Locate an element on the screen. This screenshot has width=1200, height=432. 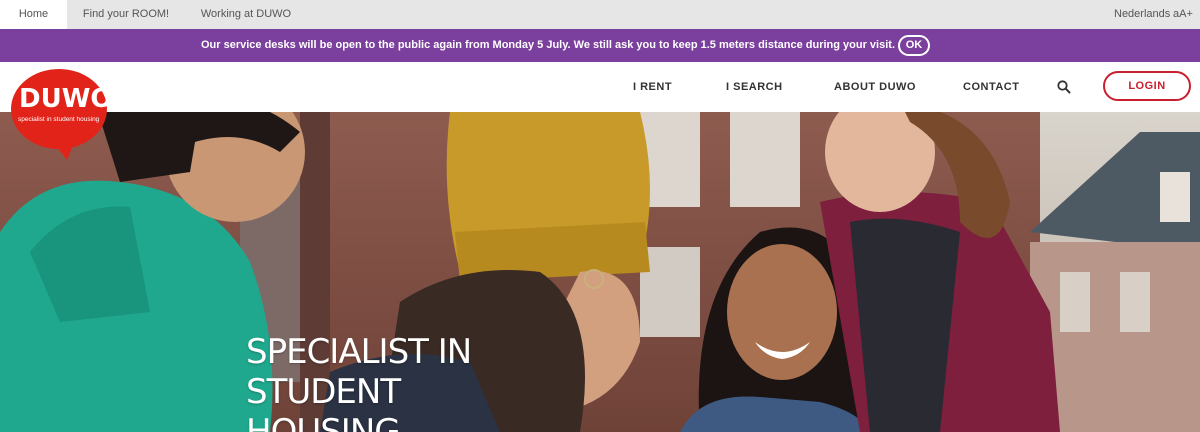
tab-find-your-room: Find your ROOM! is located at coordinates (126, 14).